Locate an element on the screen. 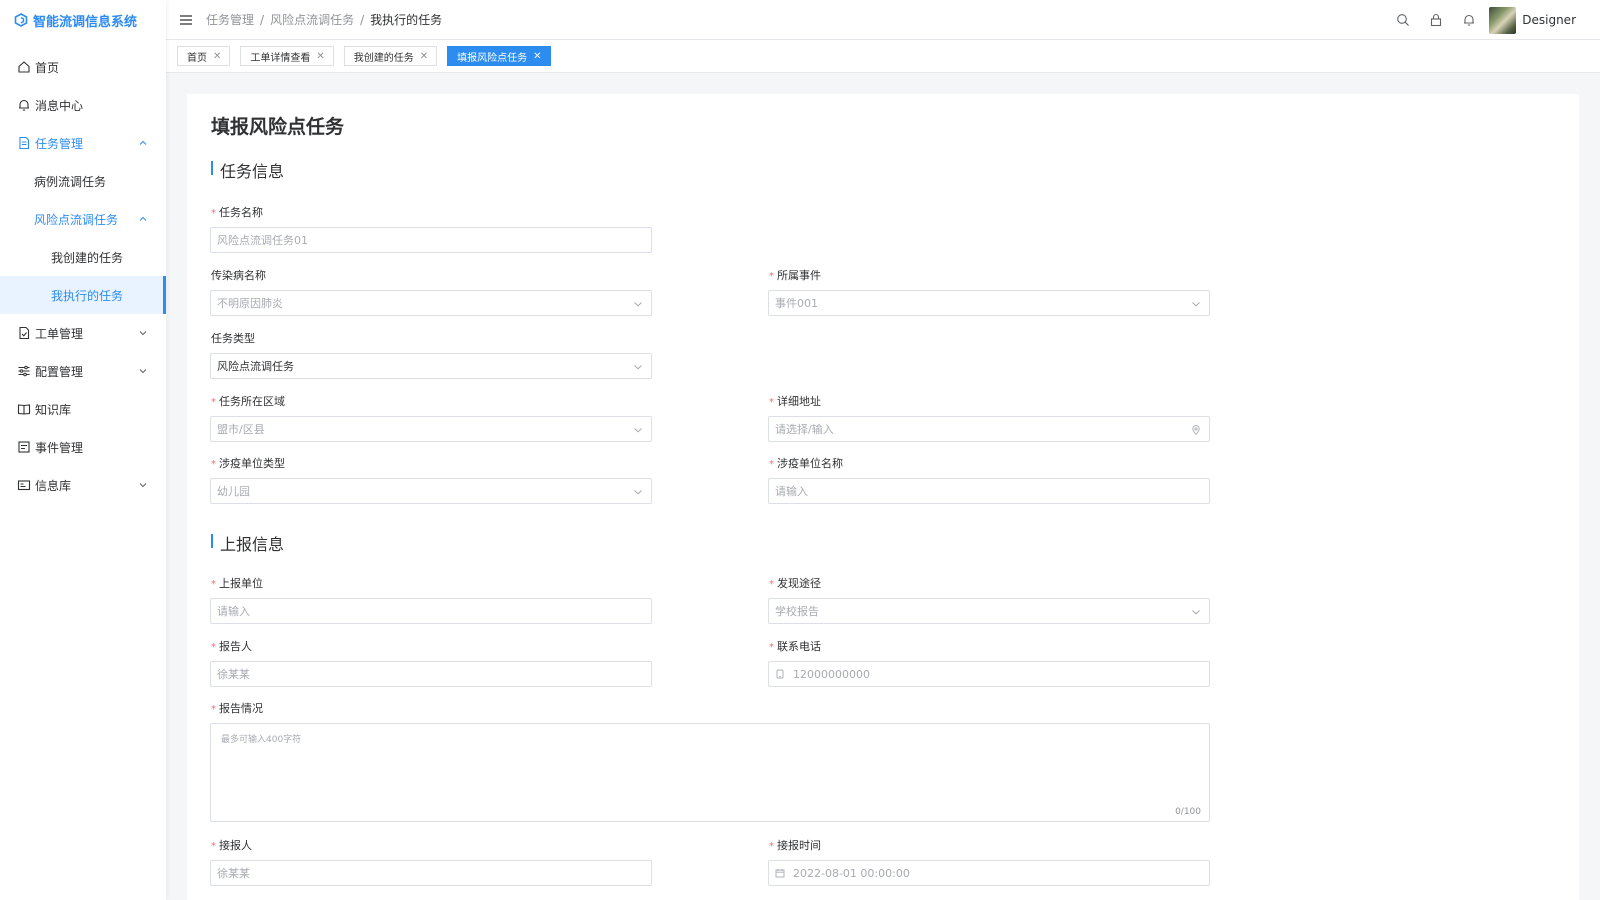 Image resolution: width=1600 pixels, height=900 pixels. address-input: 请选择/输入 is located at coordinates (989, 429).